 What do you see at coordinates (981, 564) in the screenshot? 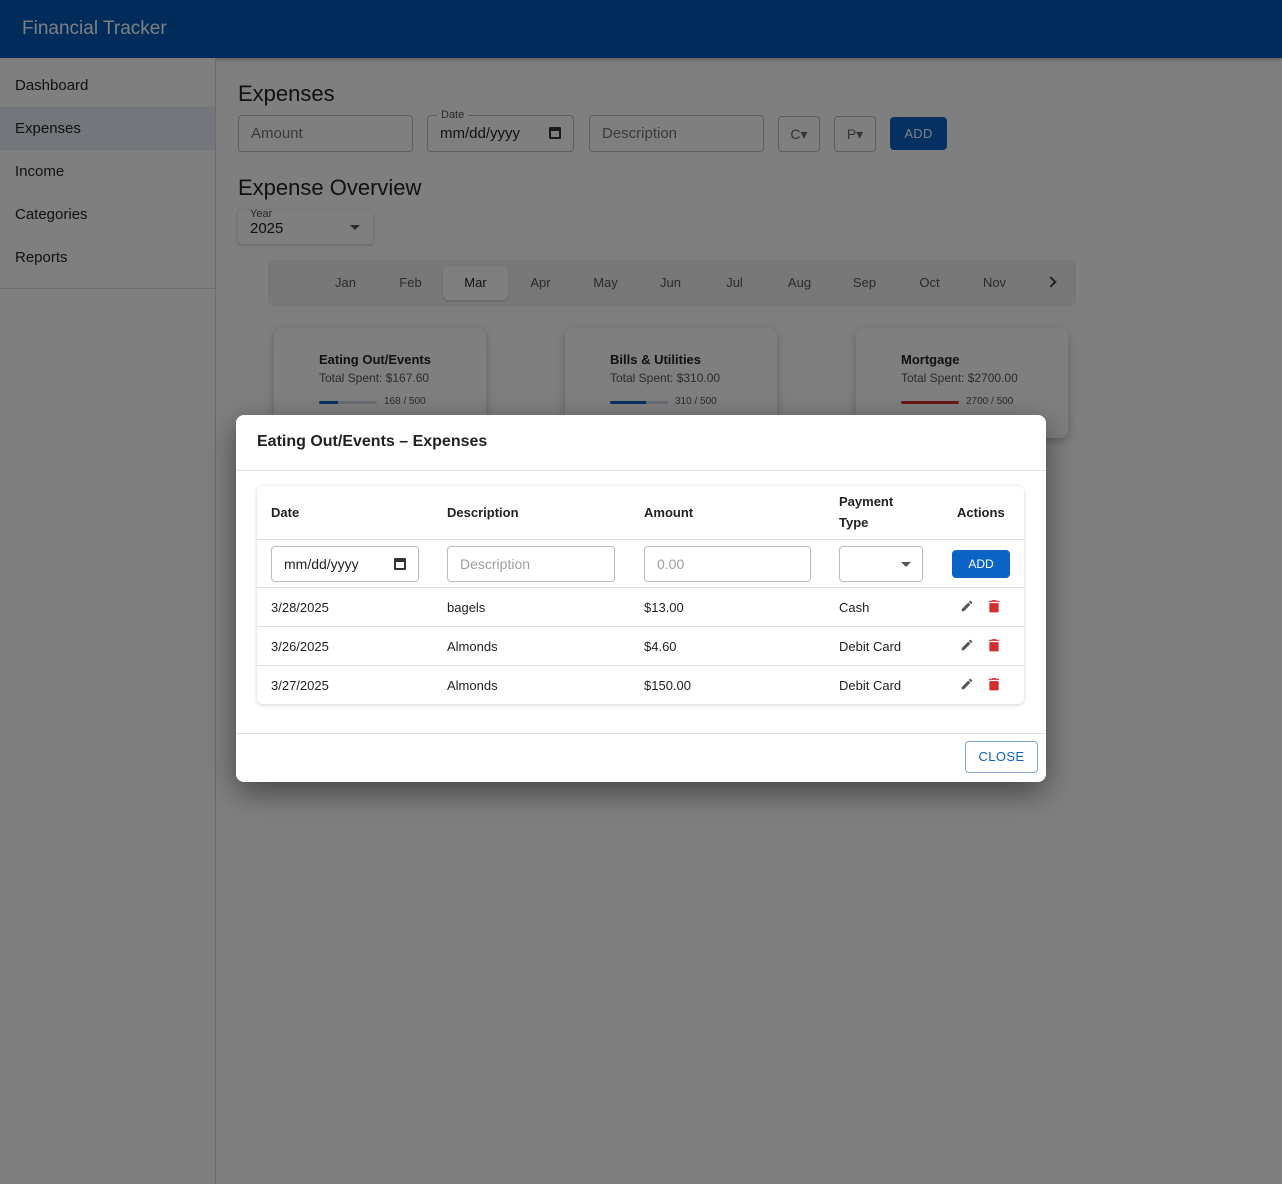
I see `add-row-button: ADD` at bounding box center [981, 564].